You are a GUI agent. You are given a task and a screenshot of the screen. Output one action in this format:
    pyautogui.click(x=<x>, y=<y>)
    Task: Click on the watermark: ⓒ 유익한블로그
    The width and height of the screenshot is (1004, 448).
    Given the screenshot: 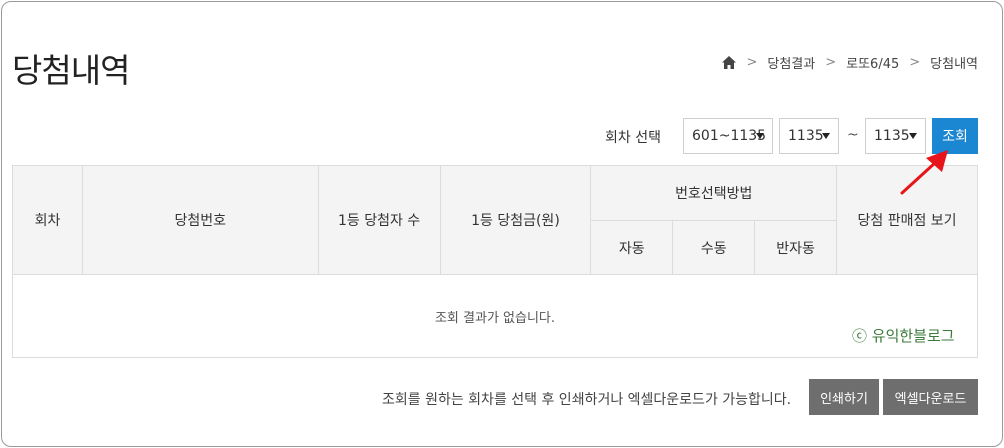 What is the action you would take?
    pyautogui.click(x=903, y=336)
    